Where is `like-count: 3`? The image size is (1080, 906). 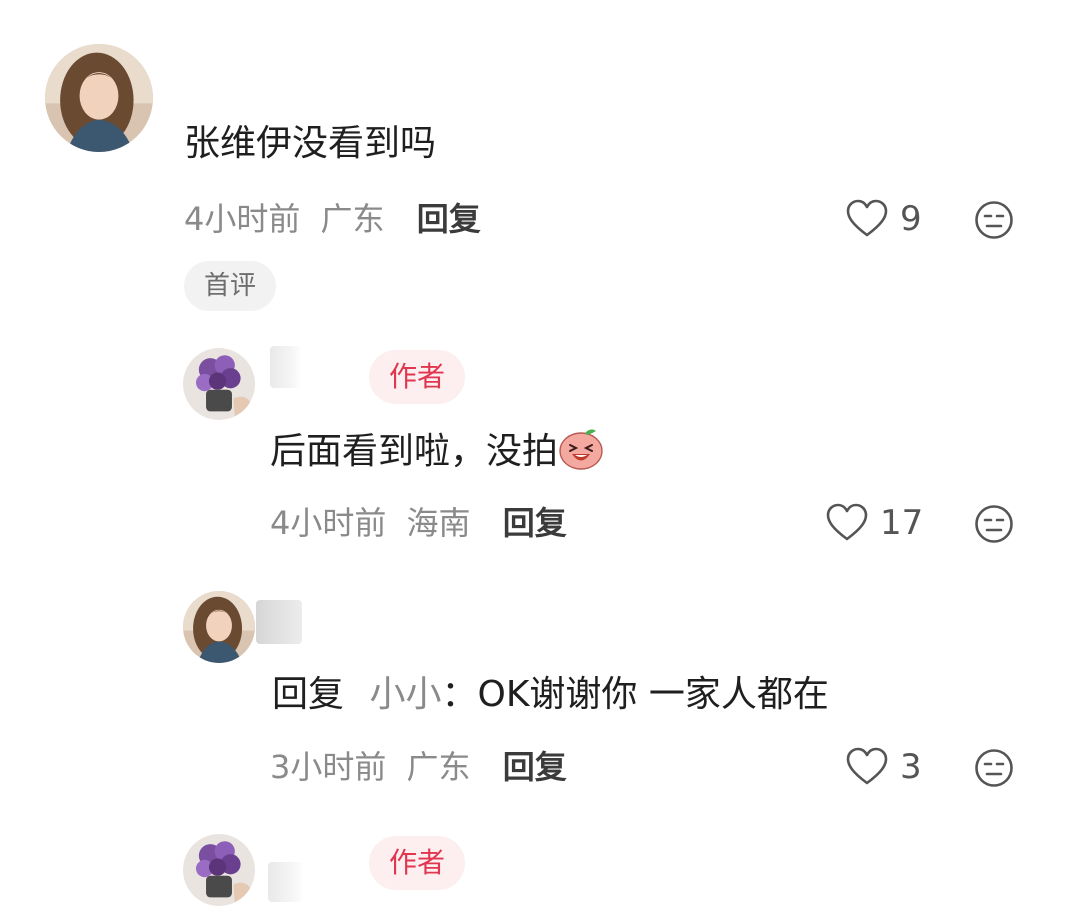
like-count: 3 is located at coordinates (911, 767).